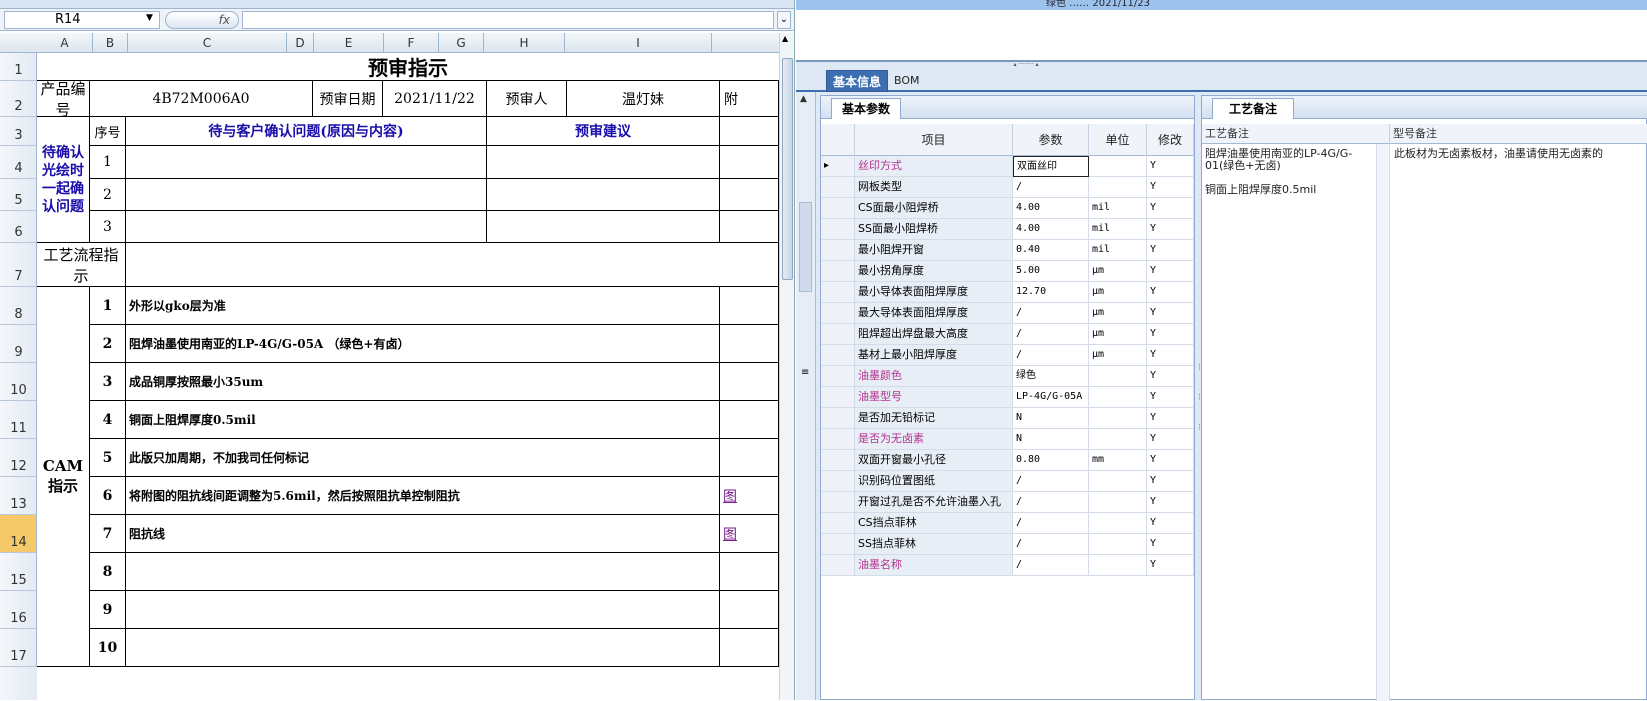 The image size is (1647, 701). Describe the element at coordinates (785, 38) in the screenshot. I see `scroll-up-icon: ▲` at that location.